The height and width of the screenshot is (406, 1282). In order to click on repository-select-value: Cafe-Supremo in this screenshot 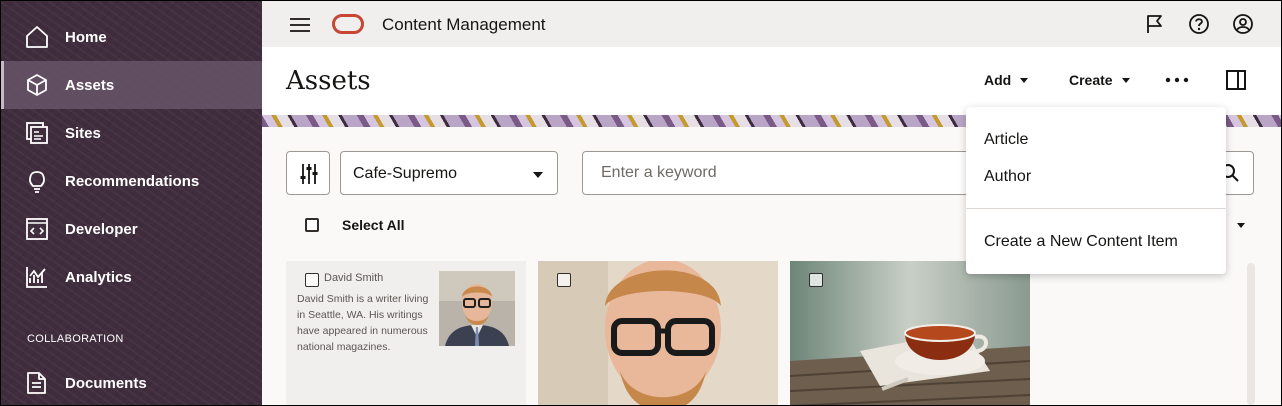, I will do `click(405, 173)`.